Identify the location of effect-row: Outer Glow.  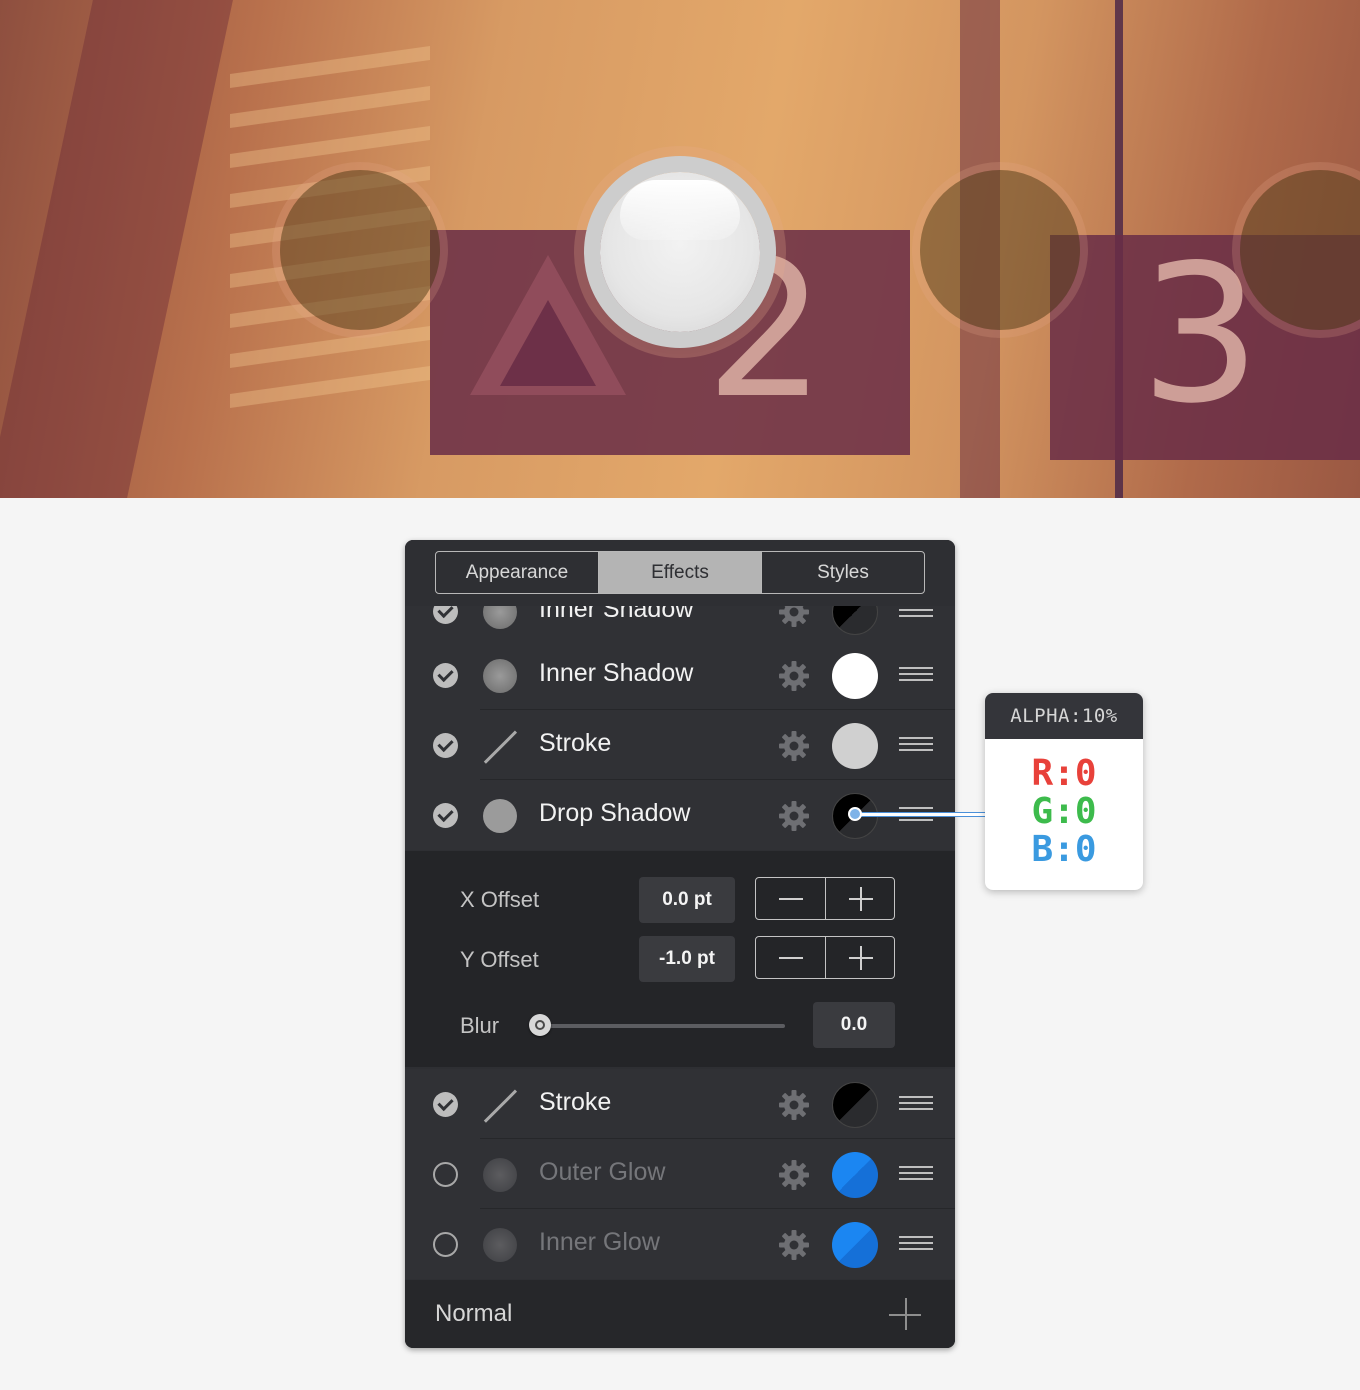
(680, 1174).